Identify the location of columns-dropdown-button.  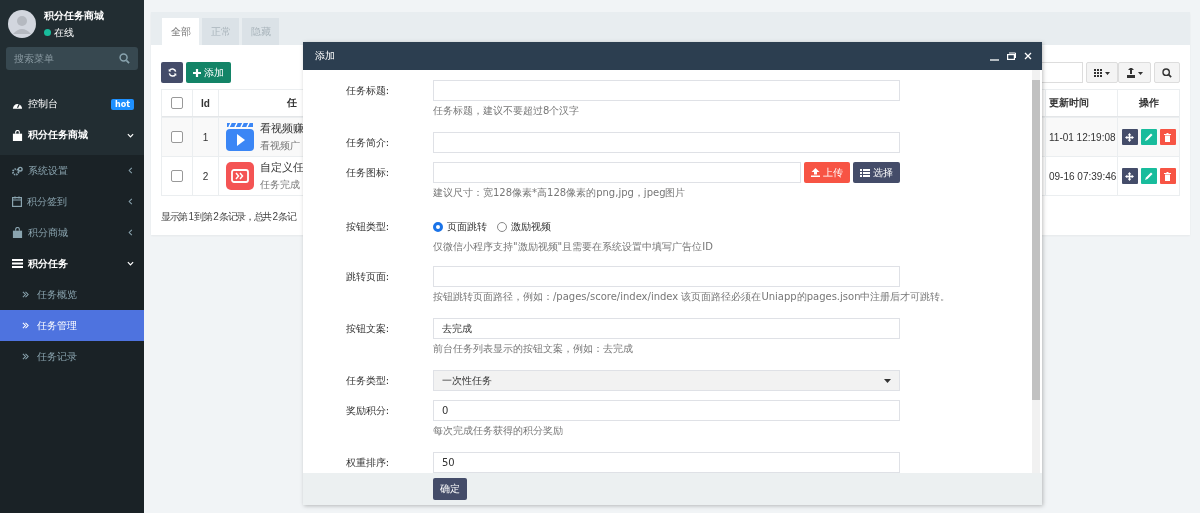
(1102, 72).